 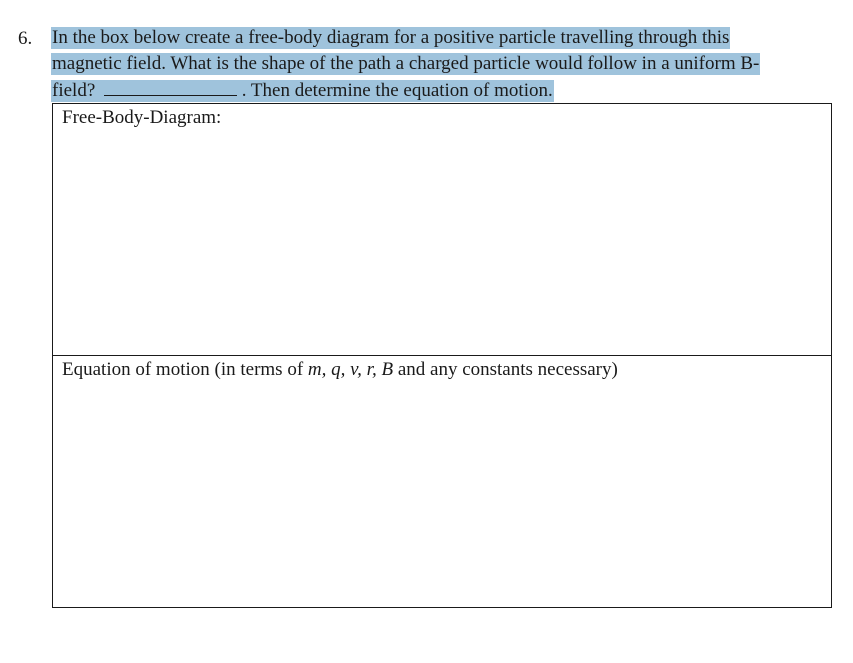 I want to click on field-text: field?, so click(x=74, y=90).